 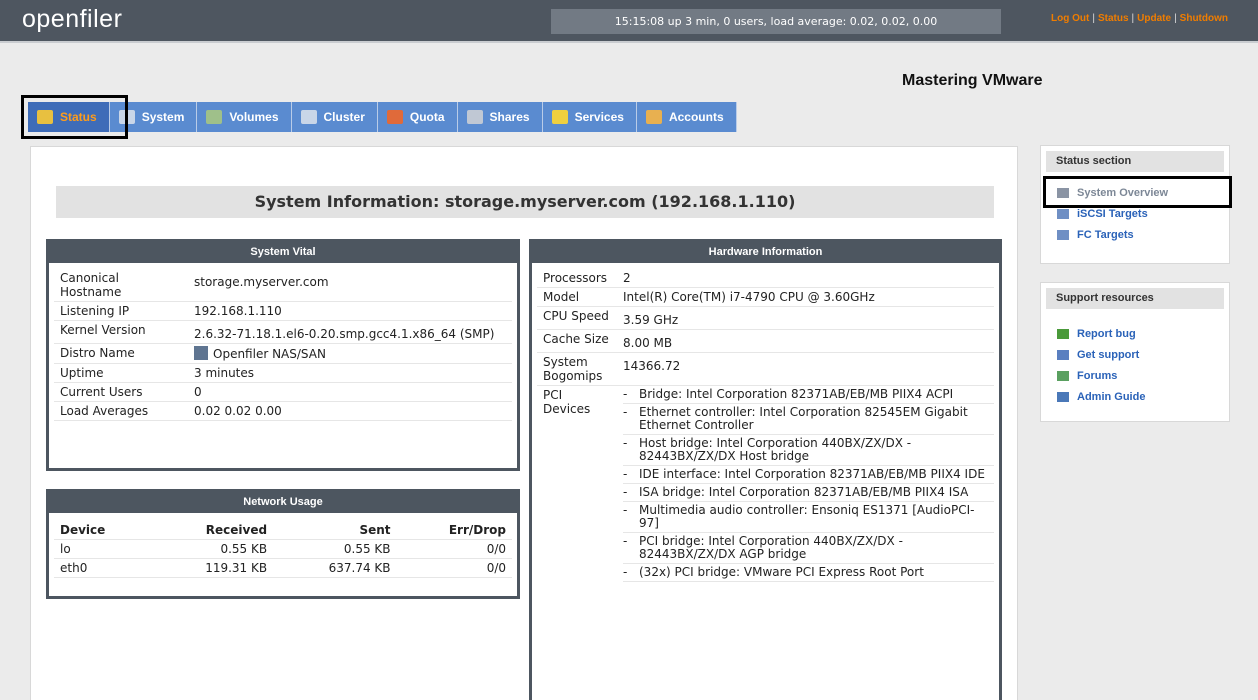 I want to click on link-label: Admin Guide, so click(x=1111, y=396).